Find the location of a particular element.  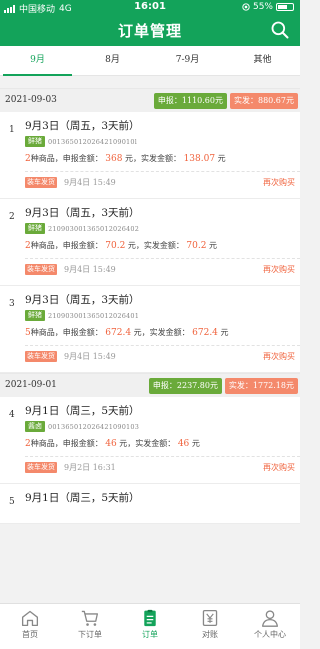

page-title: 订单管理 is located at coordinates (149, 31).